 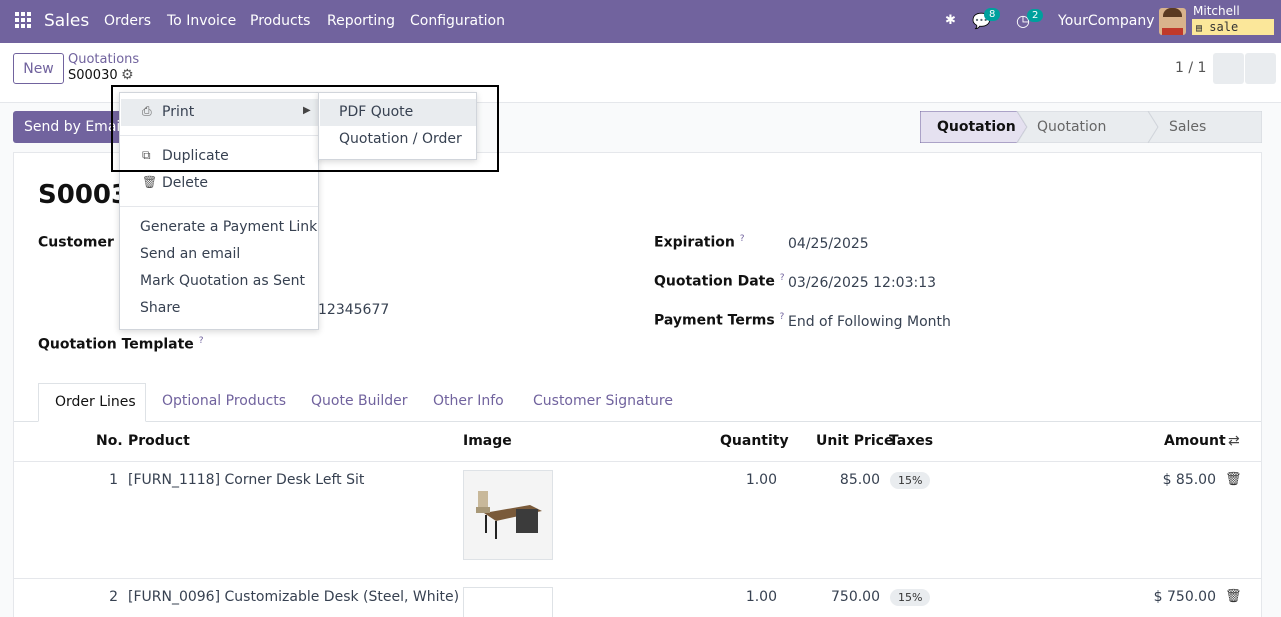 What do you see at coordinates (1199, 28) in the screenshot?
I see `database-icon: ▤` at bounding box center [1199, 28].